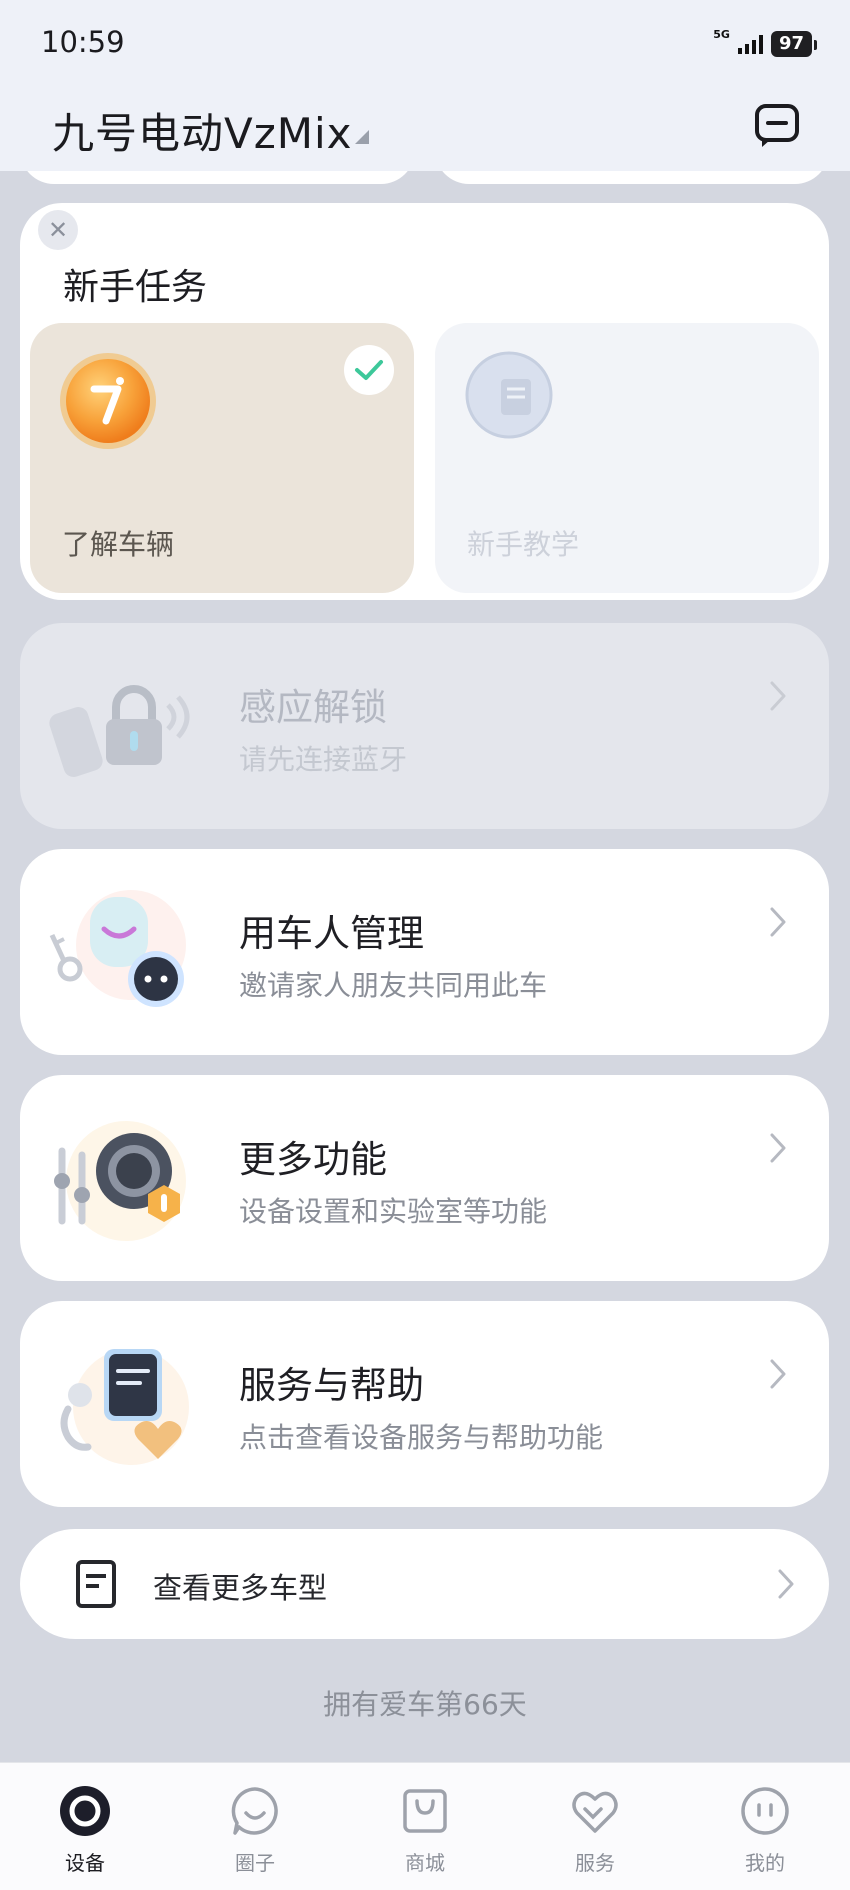  What do you see at coordinates (58, 230) in the screenshot?
I see `close-icon: ✕` at bounding box center [58, 230].